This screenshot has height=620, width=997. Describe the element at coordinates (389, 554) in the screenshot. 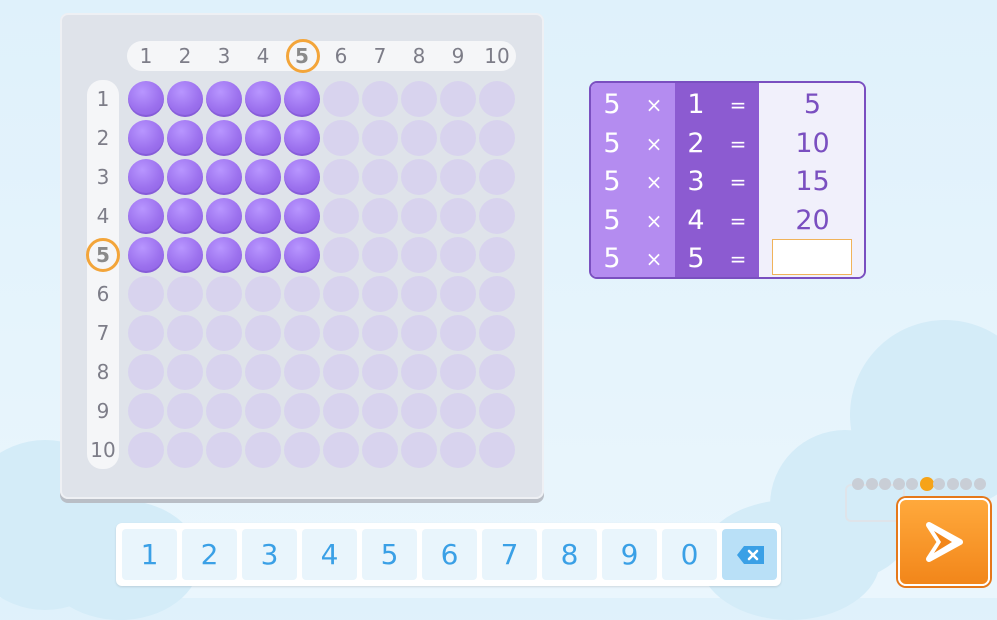

I see `key-5: 5` at that location.